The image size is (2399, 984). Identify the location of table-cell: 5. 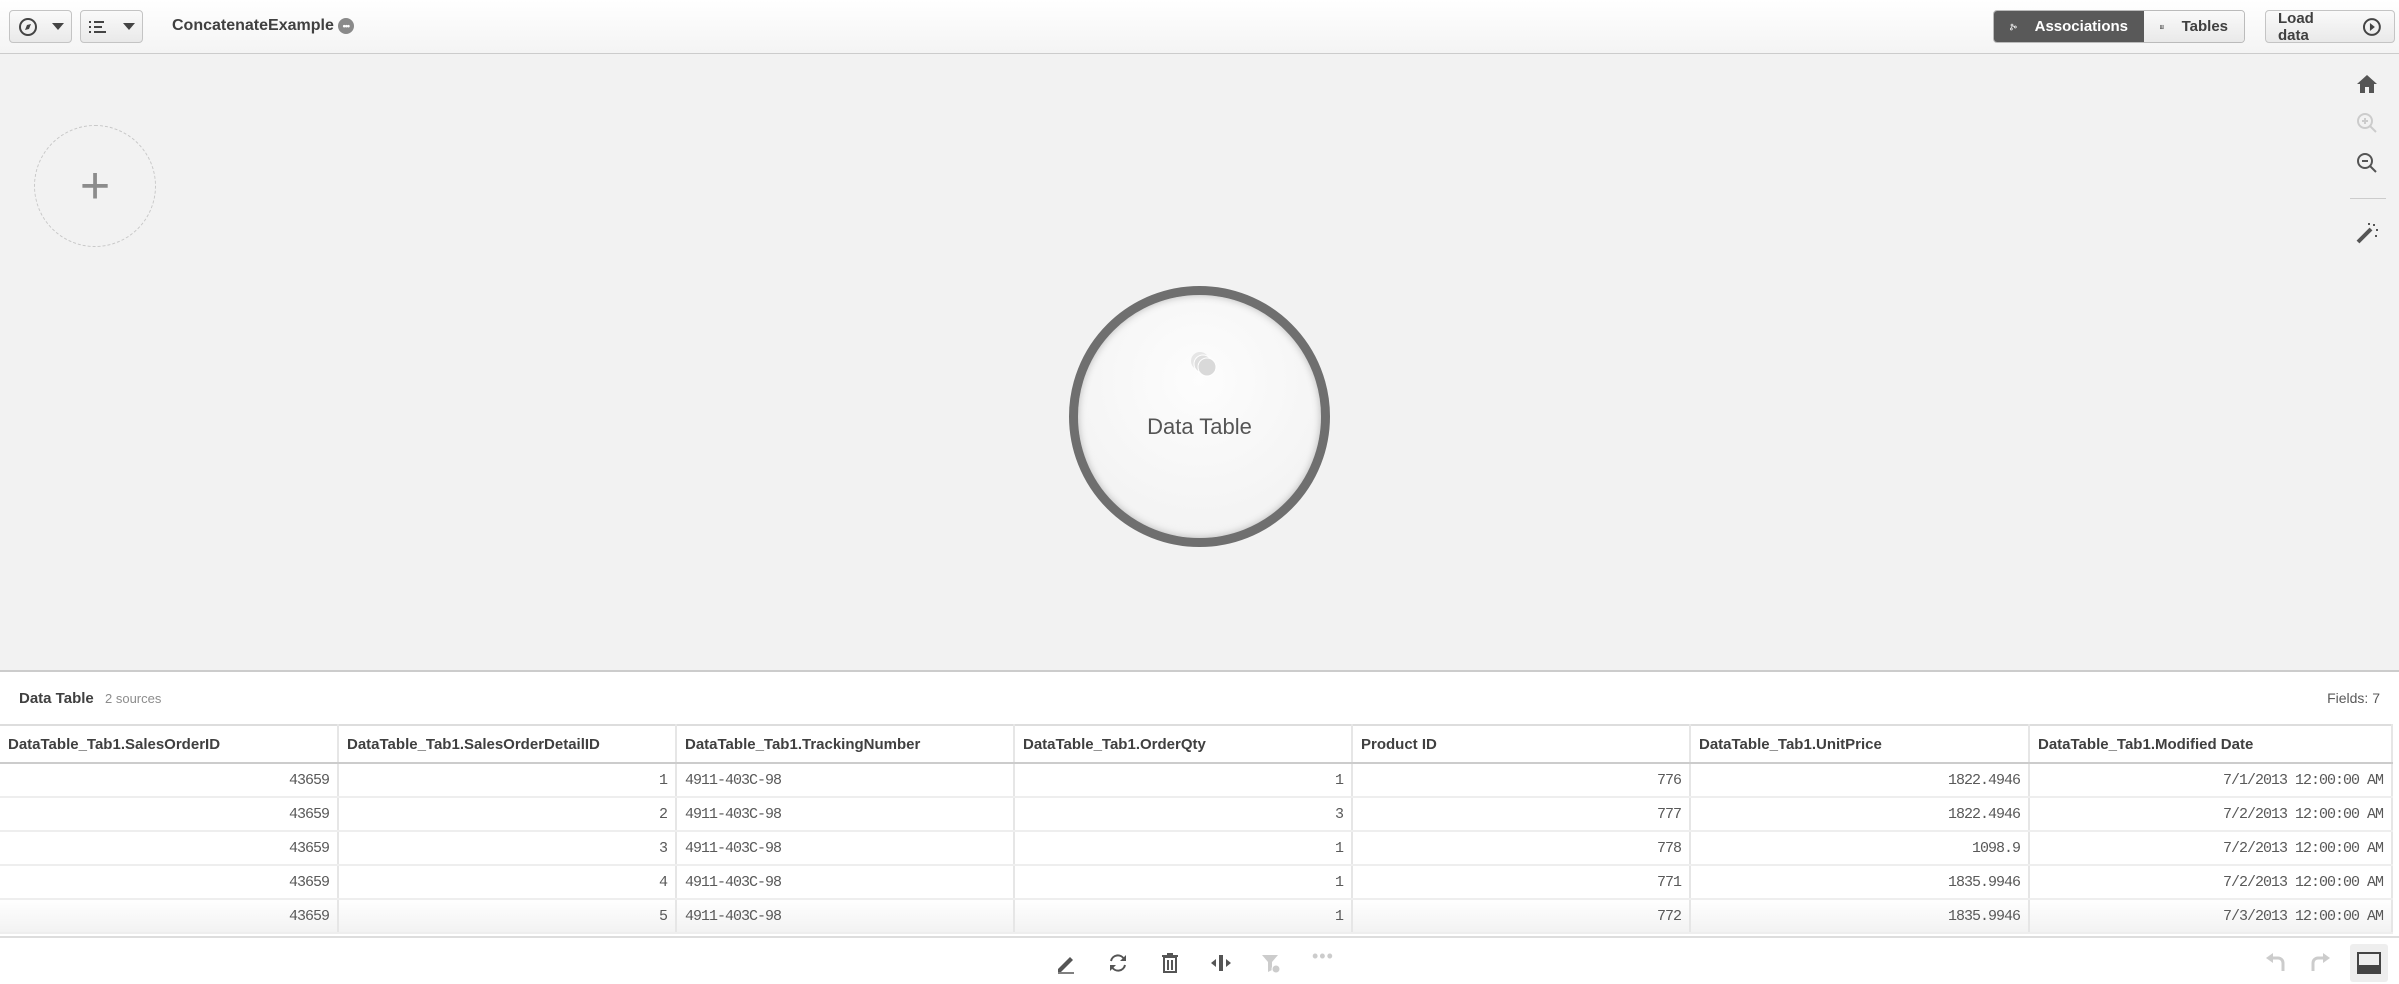
(507, 916).